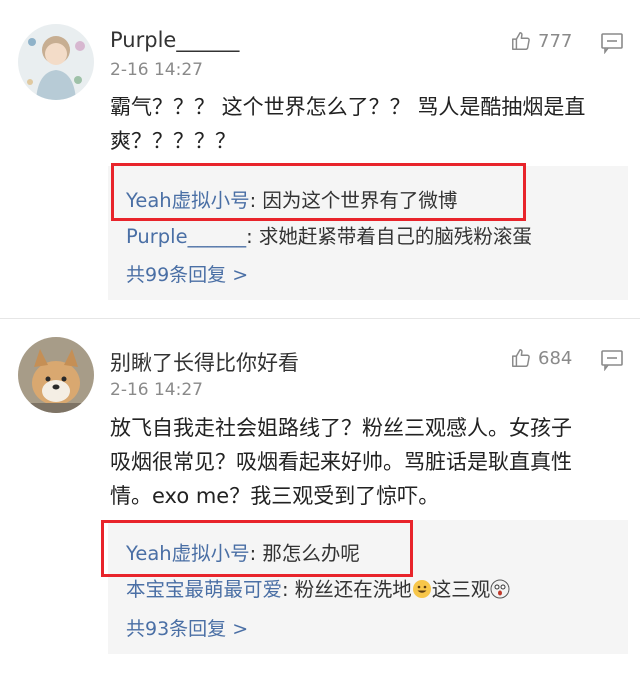 The image size is (640, 679). Describe the element at coordinates (555, 41) in the screenshot. I see `like-count: 777` at that location.